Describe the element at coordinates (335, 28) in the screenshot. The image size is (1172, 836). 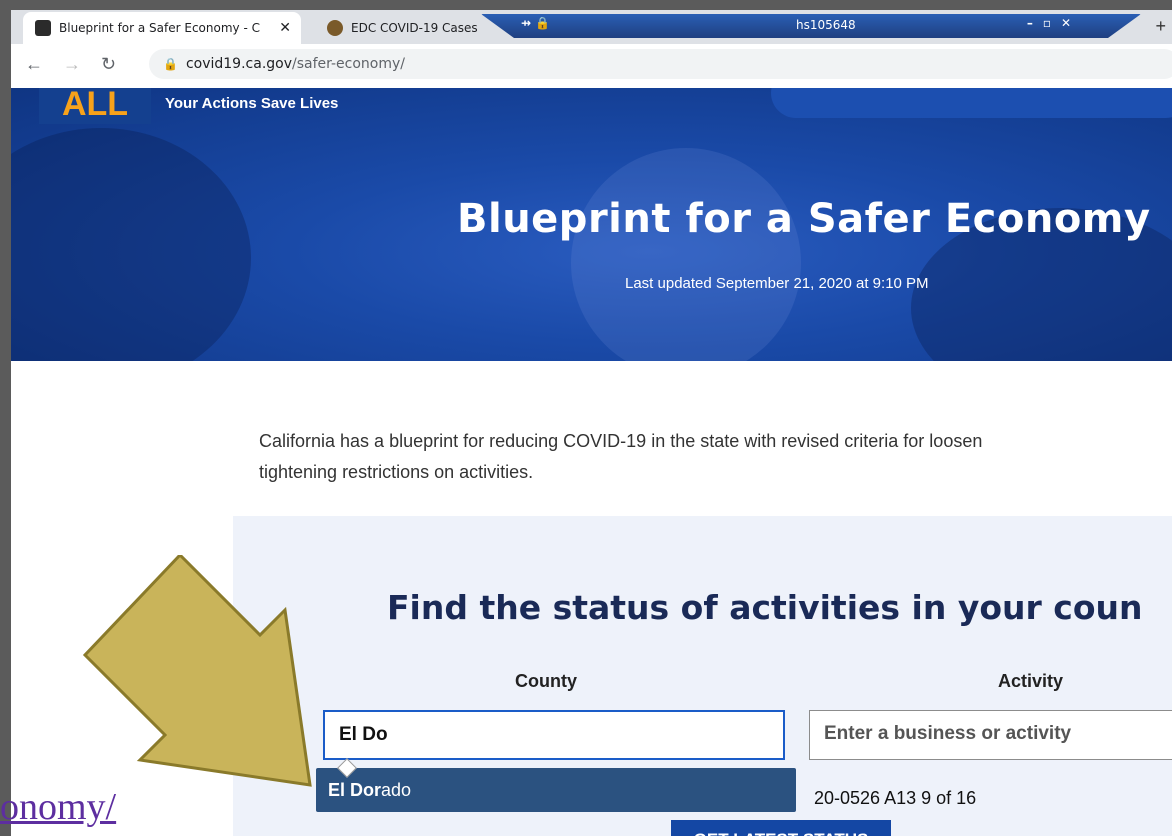
I see `county-seal-icon` at that location.